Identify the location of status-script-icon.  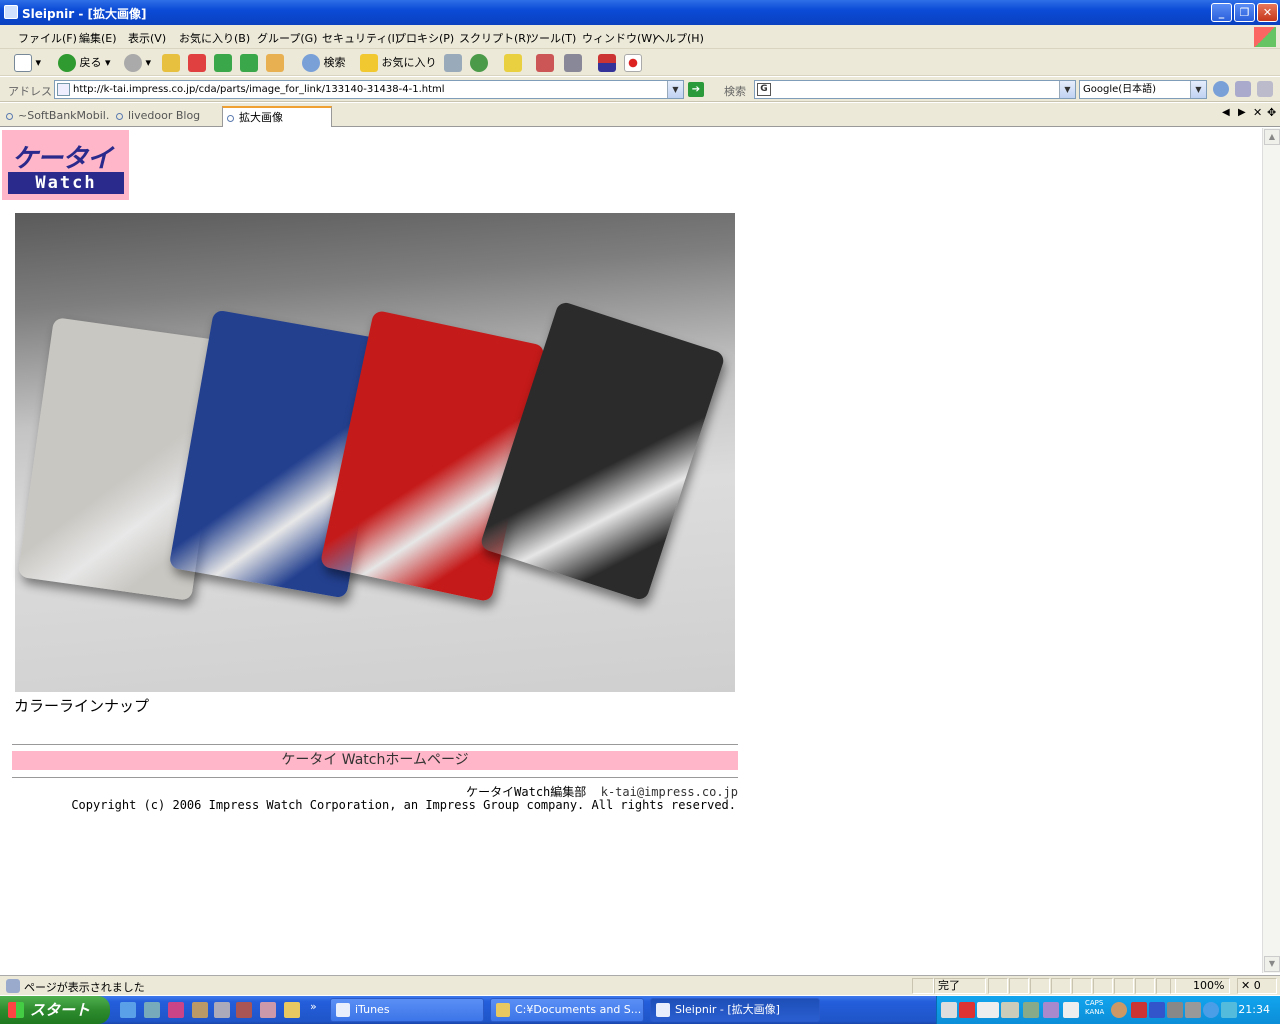
(1103, 986).